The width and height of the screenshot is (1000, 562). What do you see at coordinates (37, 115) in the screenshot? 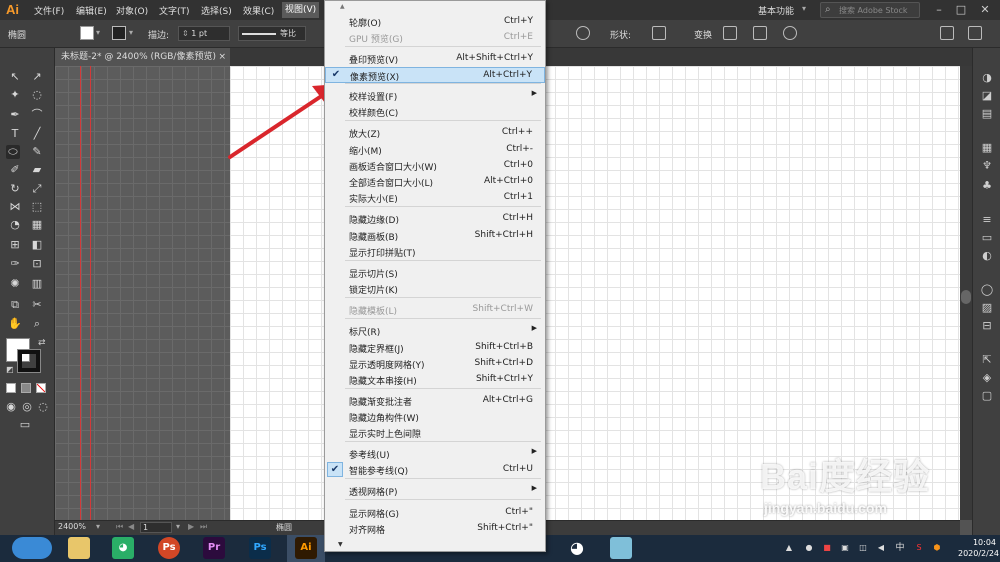
I see `curvature-icon: ⌒` at bounding box center [37, 115].